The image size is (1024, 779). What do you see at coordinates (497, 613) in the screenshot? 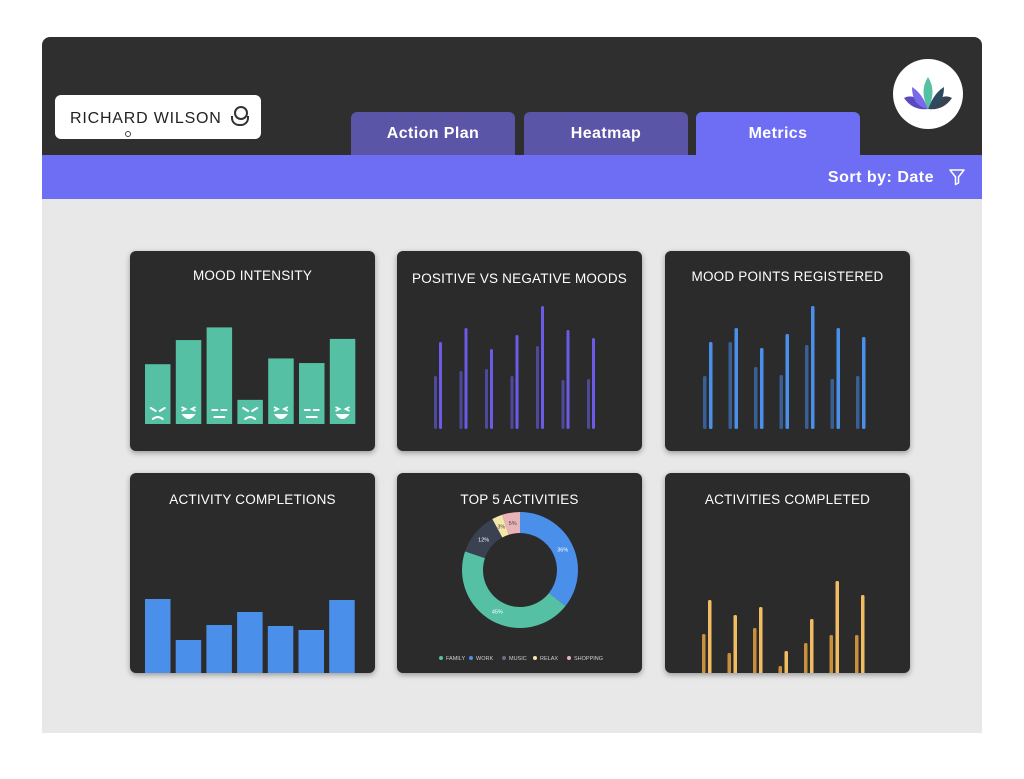
I see `slice-label: 45%` at bounding box center [497, 613].